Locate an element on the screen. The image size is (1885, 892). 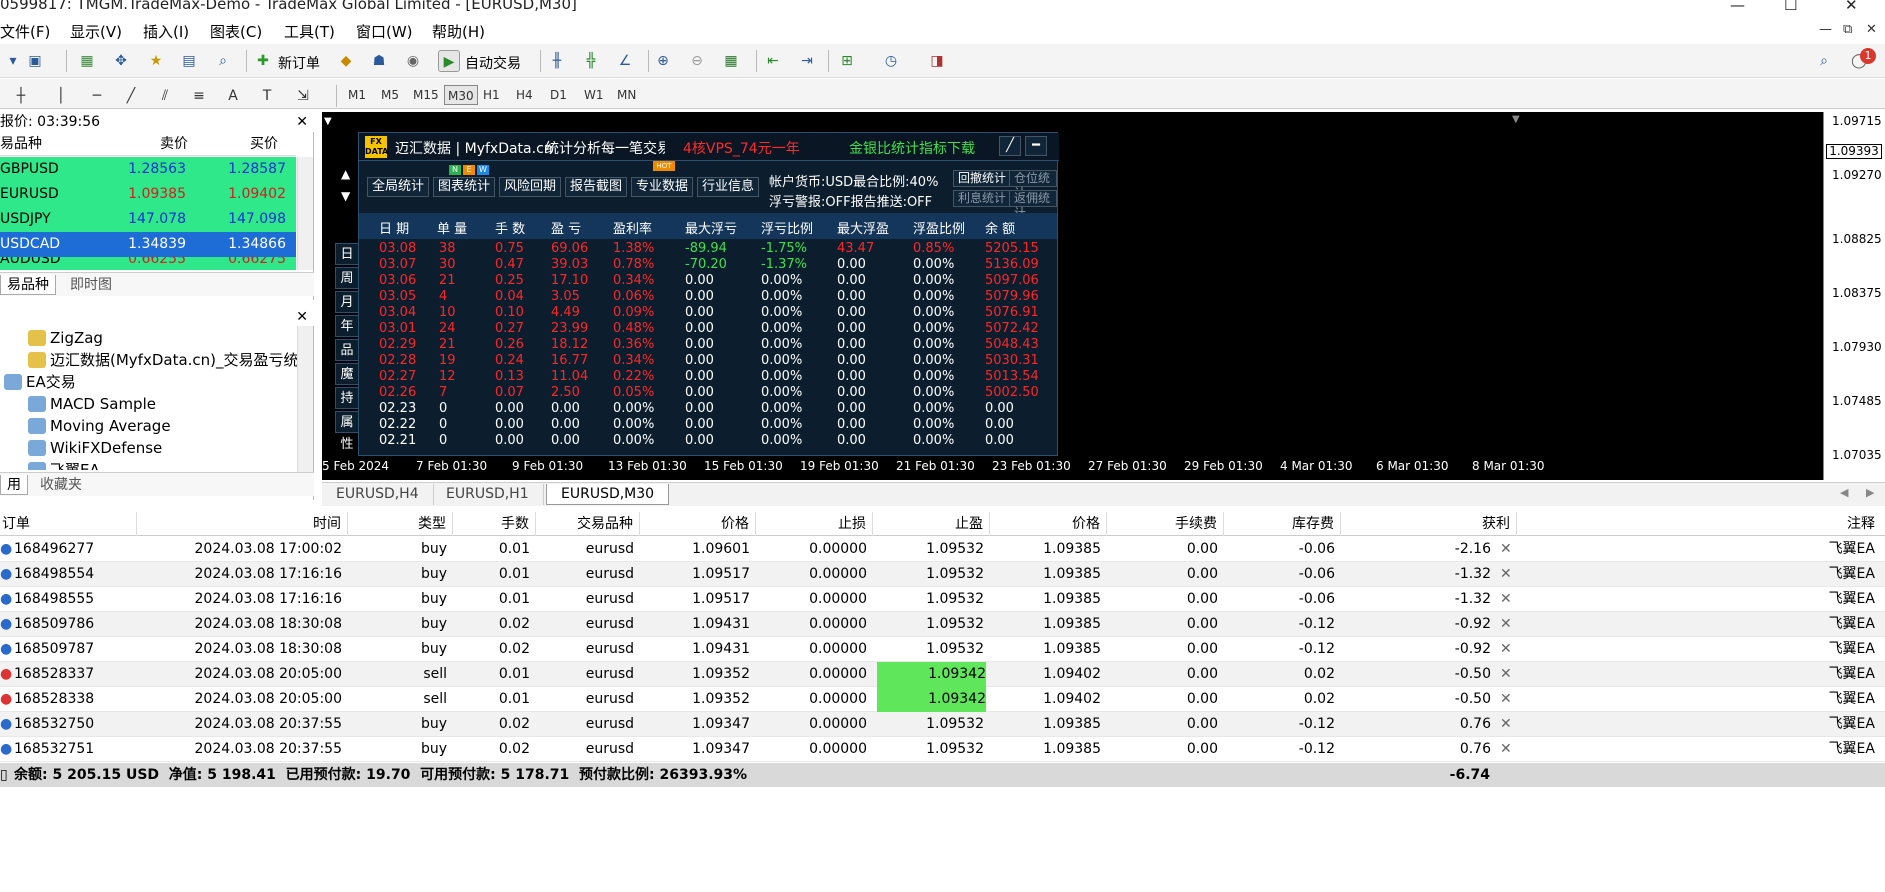
new-order-button: 新订单 is located at coordinates (299, 63).